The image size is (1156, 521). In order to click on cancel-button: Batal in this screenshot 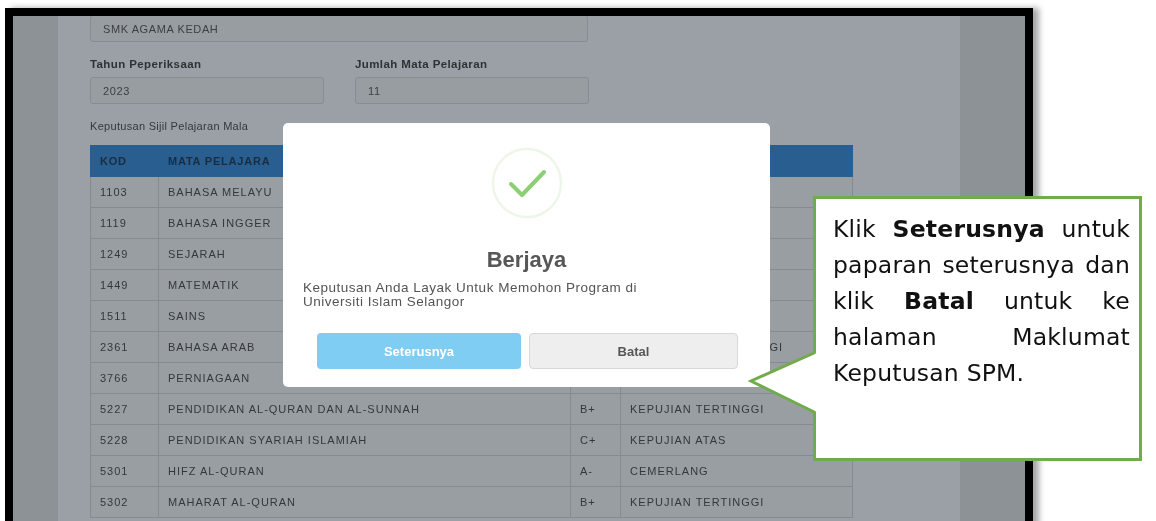, I will do `click(633, 351)`.